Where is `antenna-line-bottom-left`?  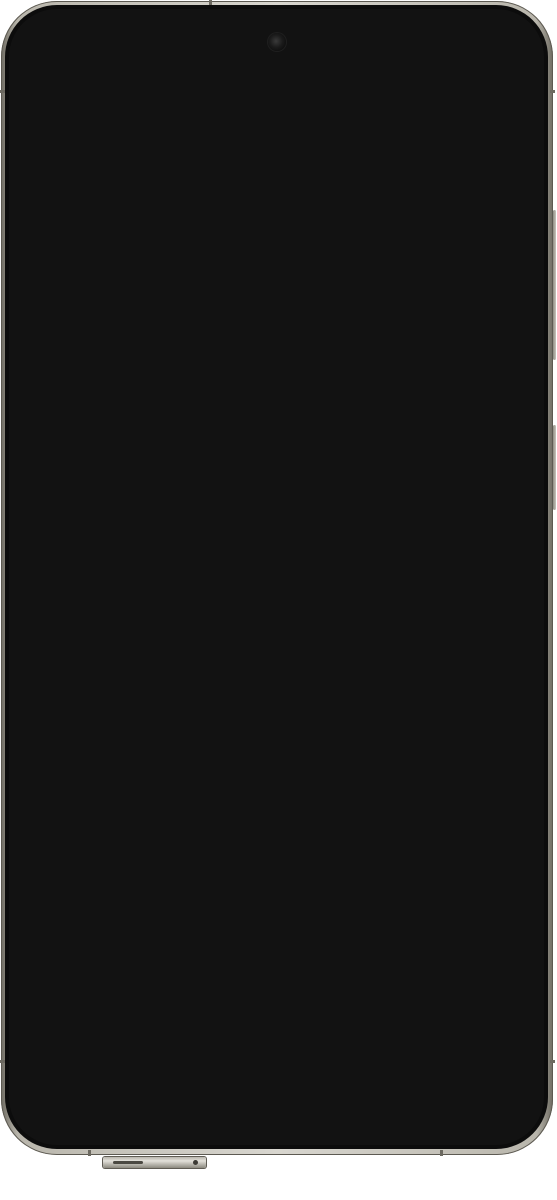 antenna-line-bottom-left is located at coordinates (89, 1153).